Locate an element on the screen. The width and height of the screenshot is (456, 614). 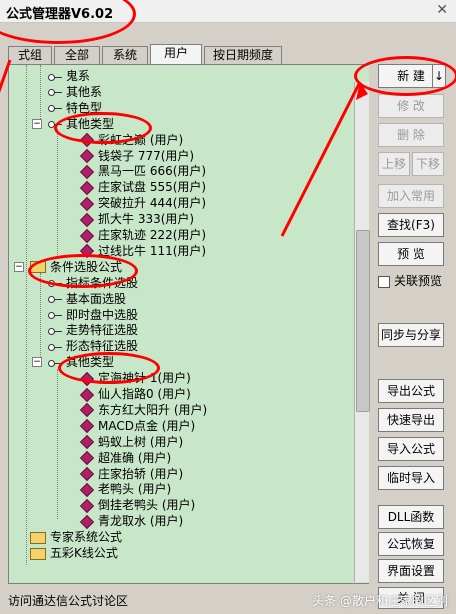
tree-row: 其他系 is located at coordinates (75, 92).